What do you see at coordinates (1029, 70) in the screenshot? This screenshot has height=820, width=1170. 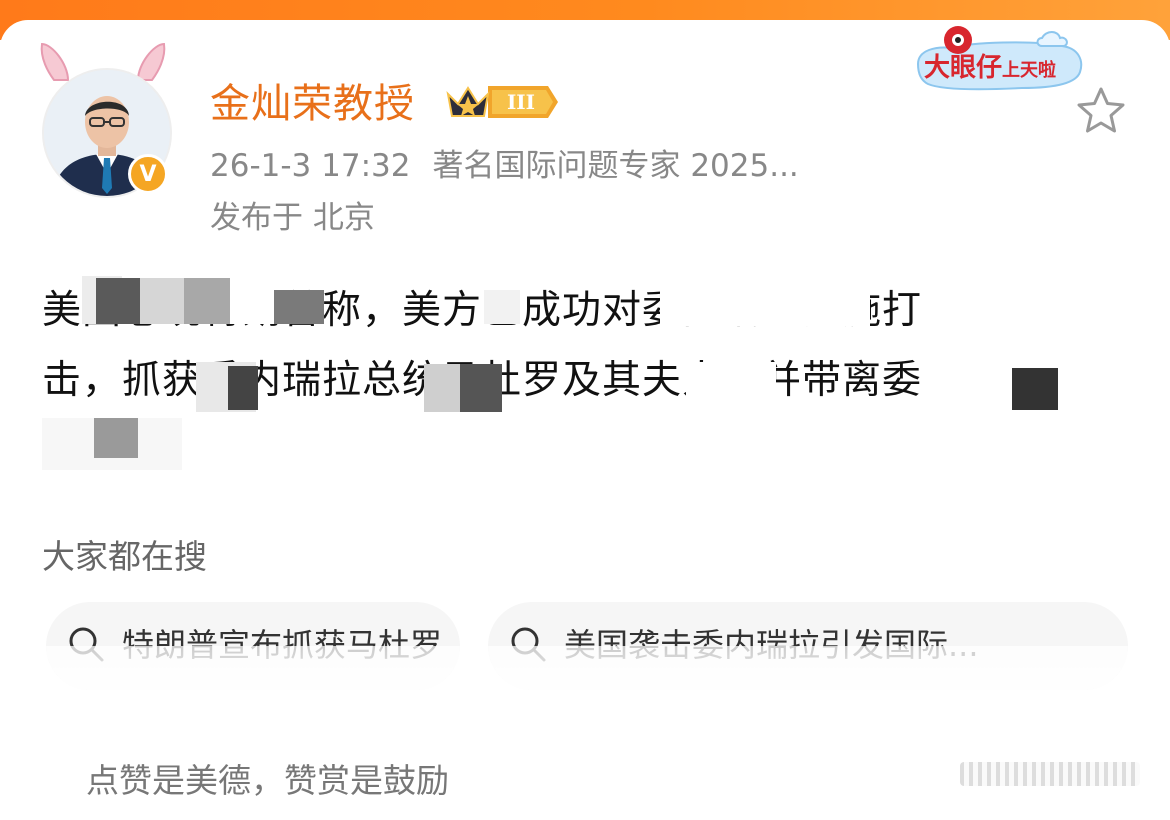 I see `promo-sub-text: 上天啦` at bounding box center [1029, 70].